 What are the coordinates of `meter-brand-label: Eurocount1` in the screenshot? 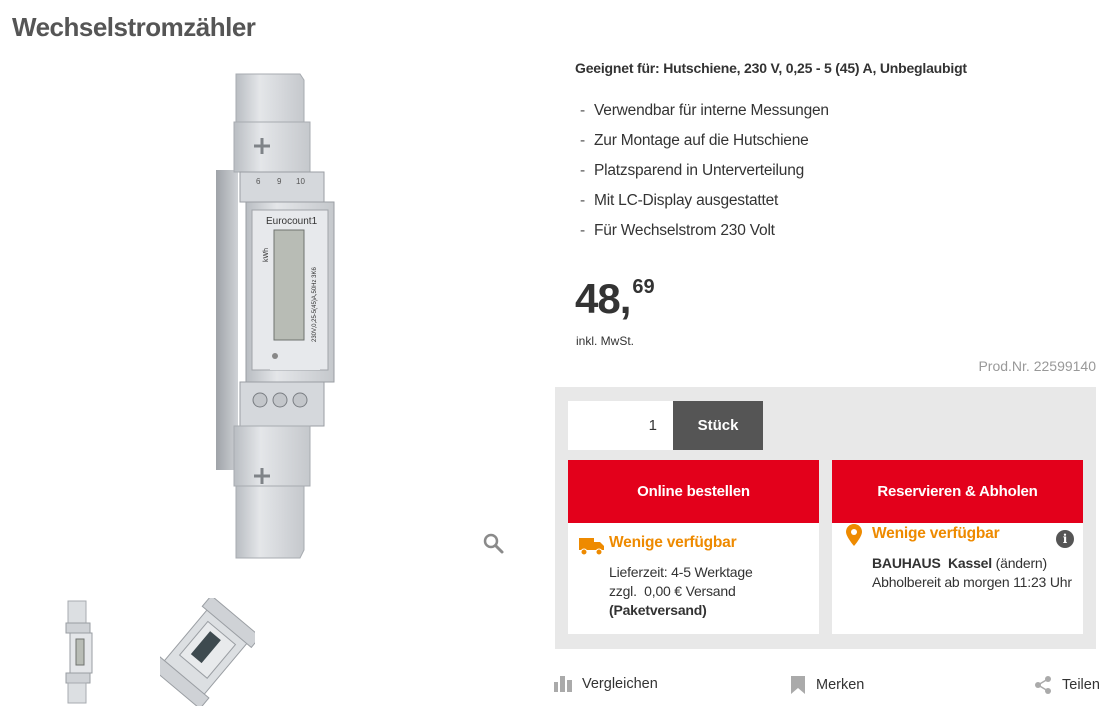 It's located at (292, 221).